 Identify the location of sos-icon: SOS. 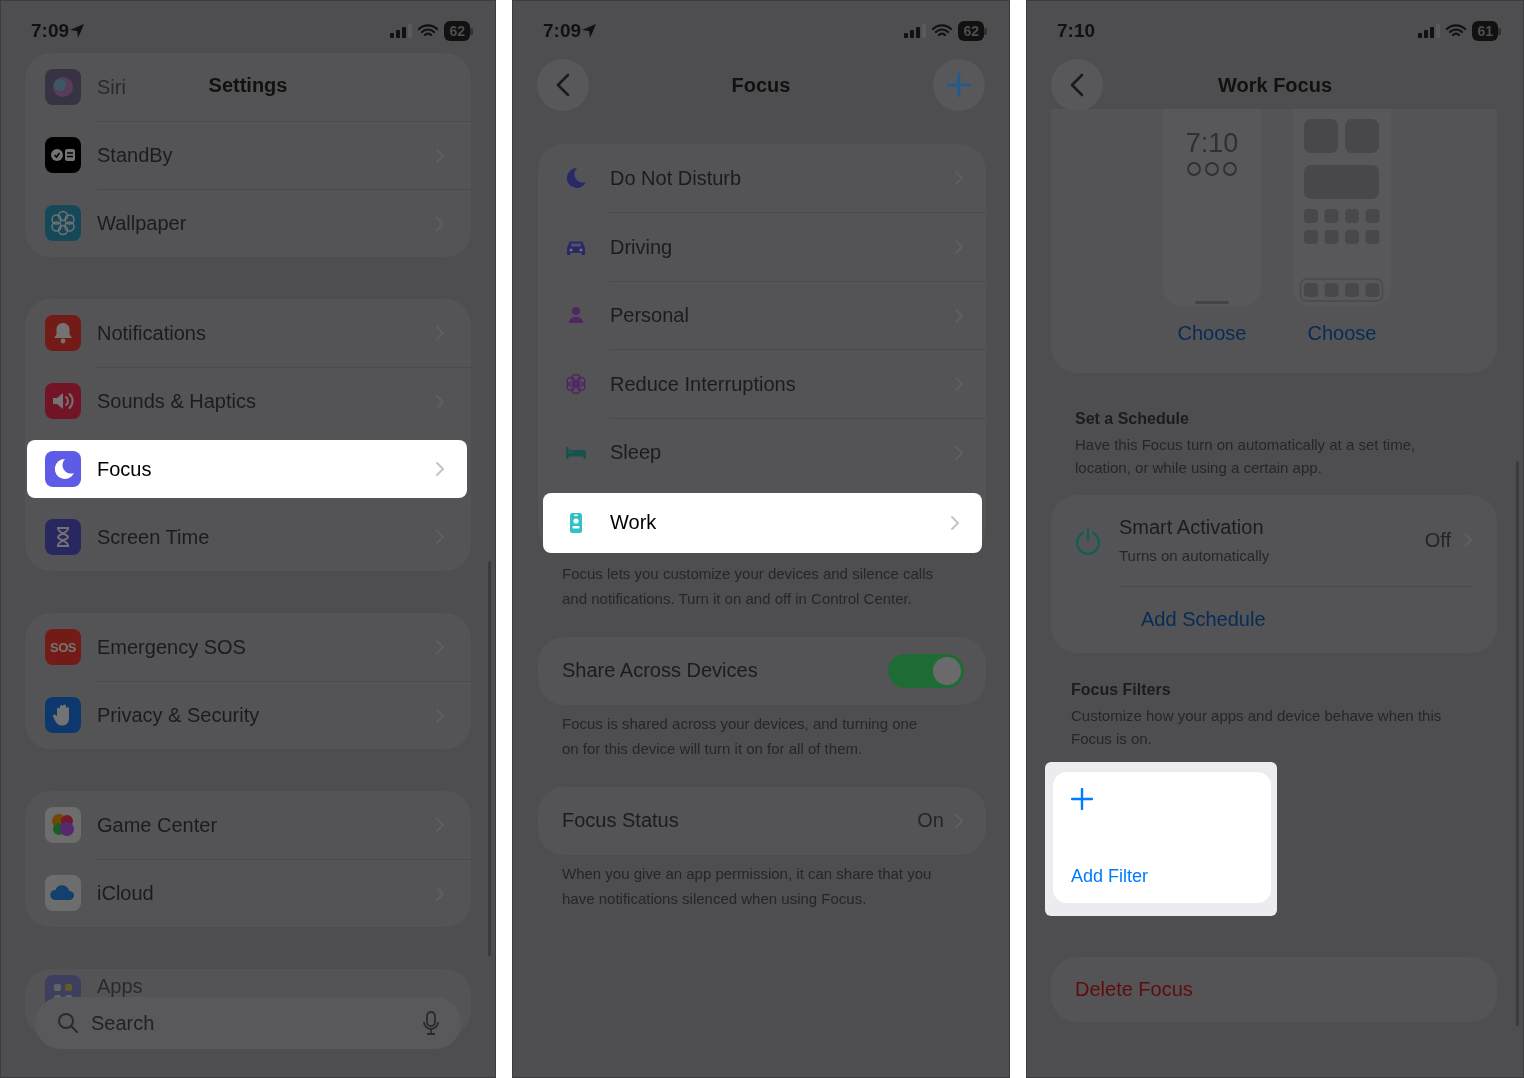
(63, 647).